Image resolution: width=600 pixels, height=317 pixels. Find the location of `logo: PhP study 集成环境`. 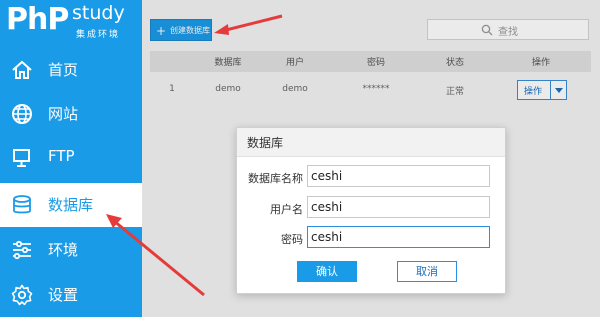

logo: PhP study 集成环境 is located at coordinates (71, 23).